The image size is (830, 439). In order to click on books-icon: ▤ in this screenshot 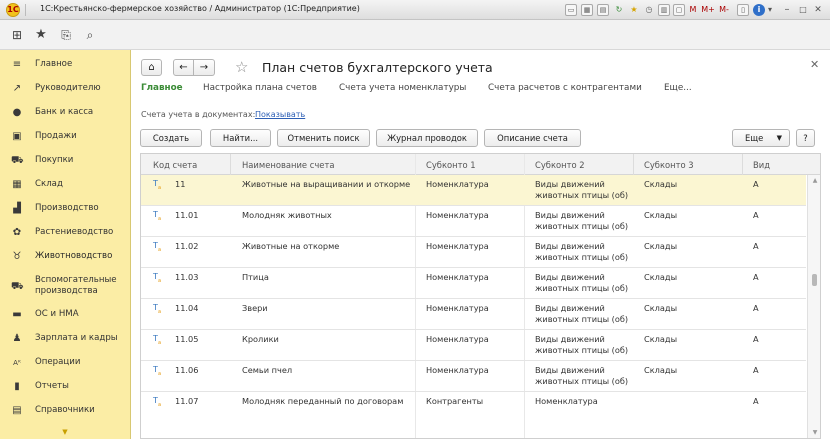, I will do `click(17, 410)`.